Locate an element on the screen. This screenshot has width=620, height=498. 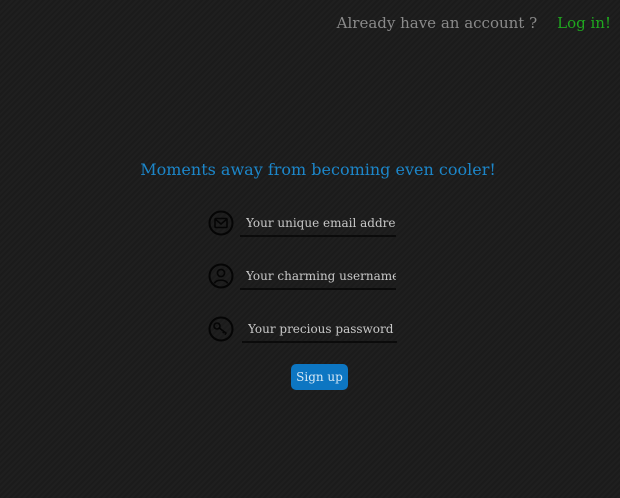
password-field is located at coordinates (319, 330).